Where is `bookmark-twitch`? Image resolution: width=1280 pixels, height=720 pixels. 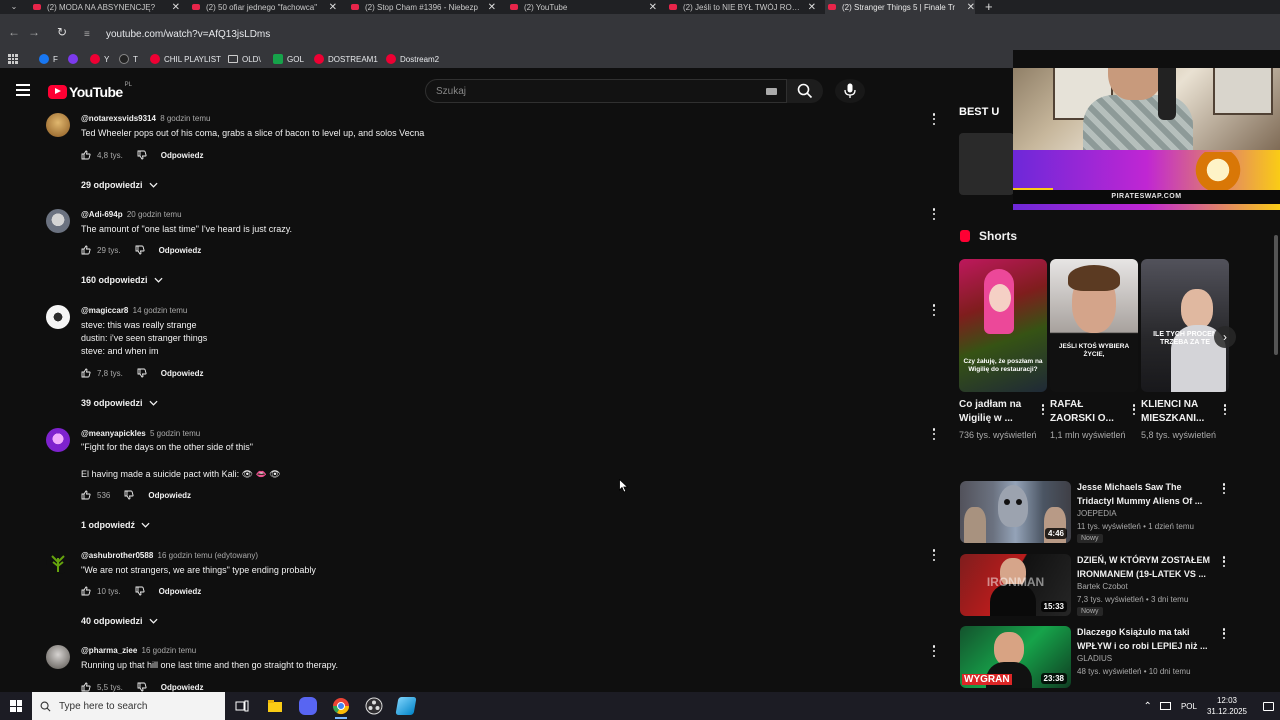
bookmark-twitch is located at coordinates (75, 59).